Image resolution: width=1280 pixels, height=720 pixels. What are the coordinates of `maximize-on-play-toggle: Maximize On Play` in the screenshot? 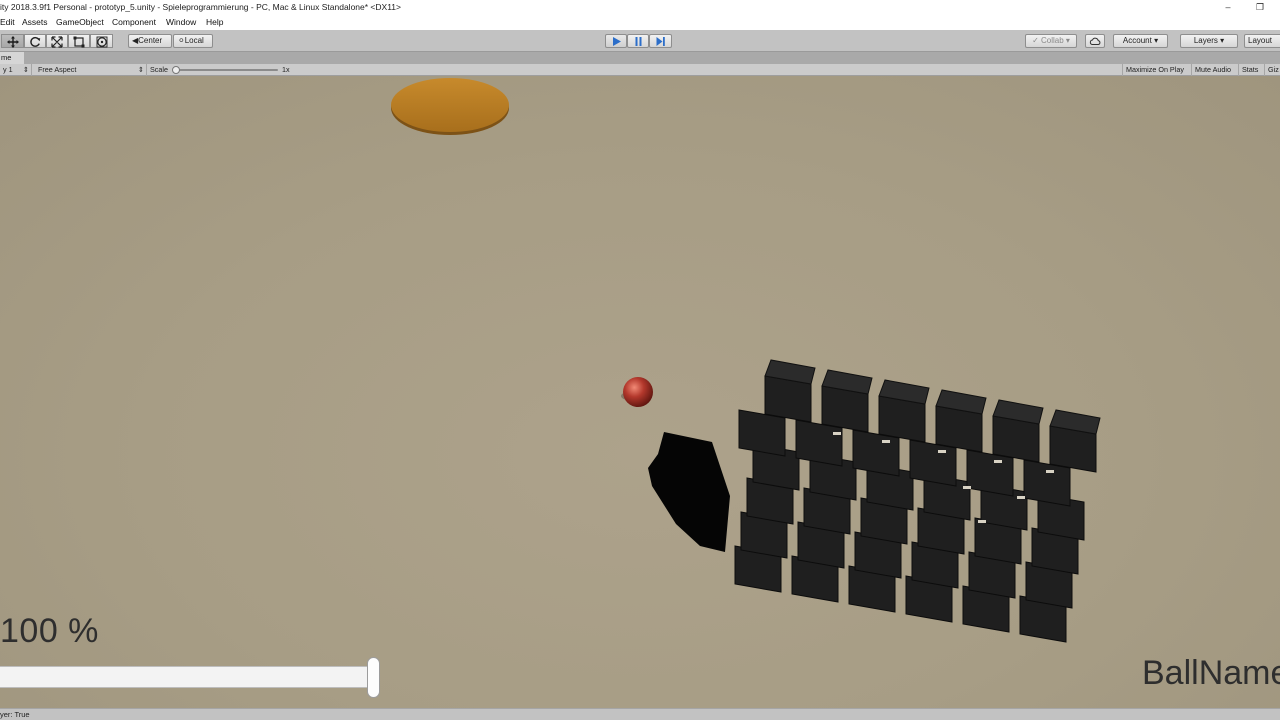 It's located at (1154, 70).